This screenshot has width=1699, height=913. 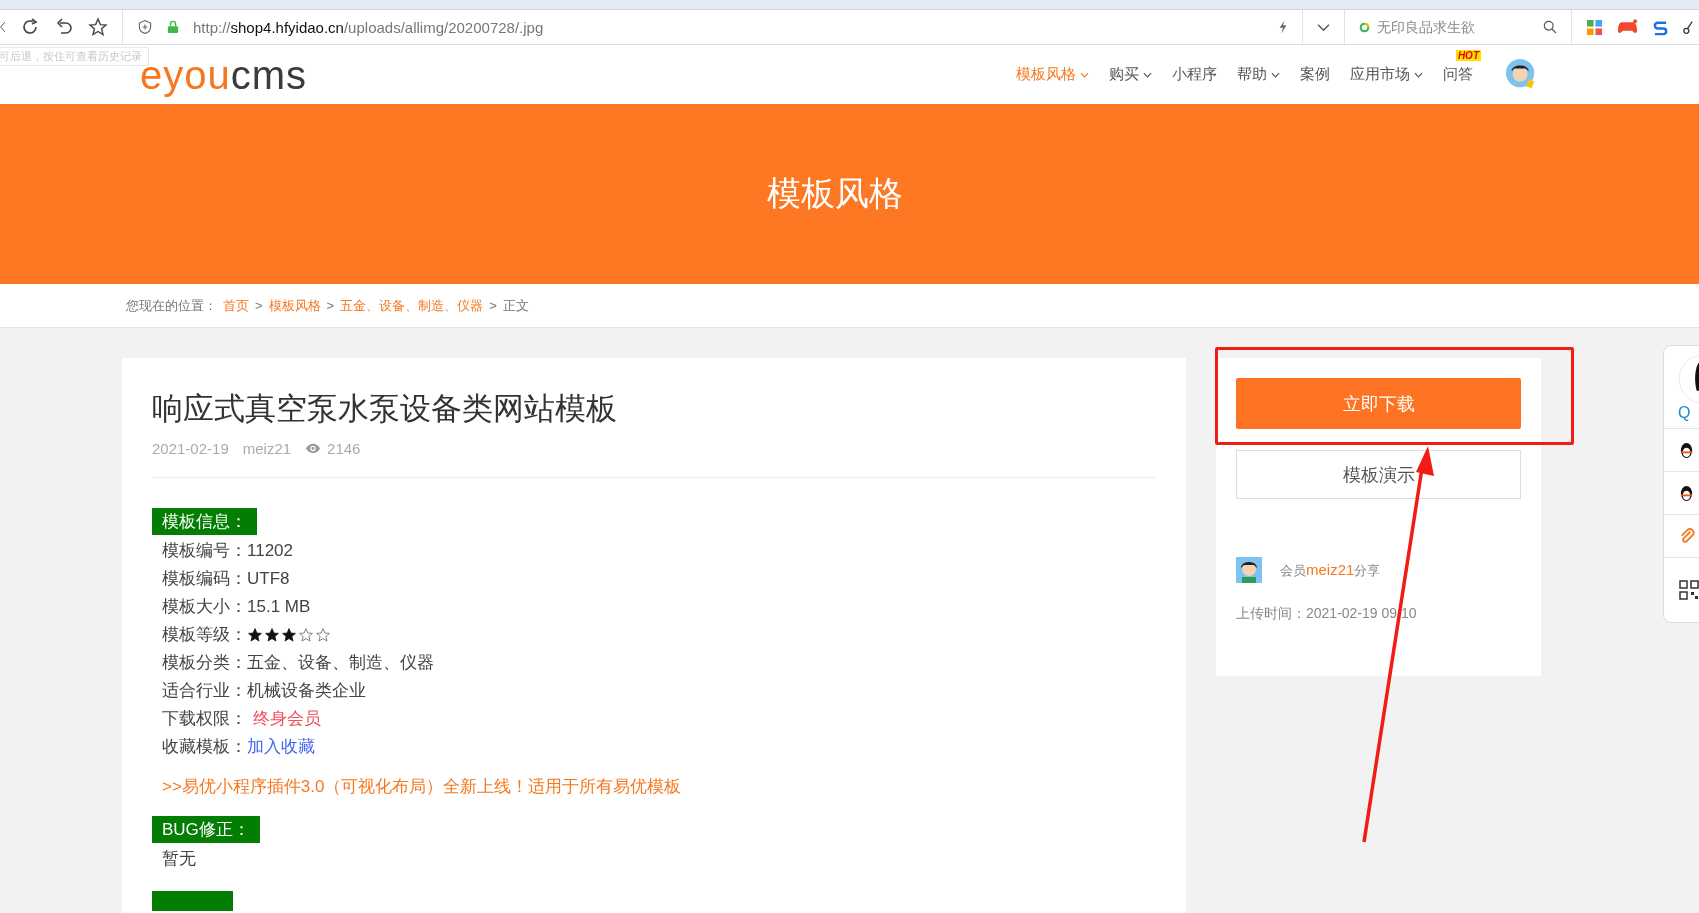 I want to click on nav-link: 小程序, so click(x=1194, y=74).